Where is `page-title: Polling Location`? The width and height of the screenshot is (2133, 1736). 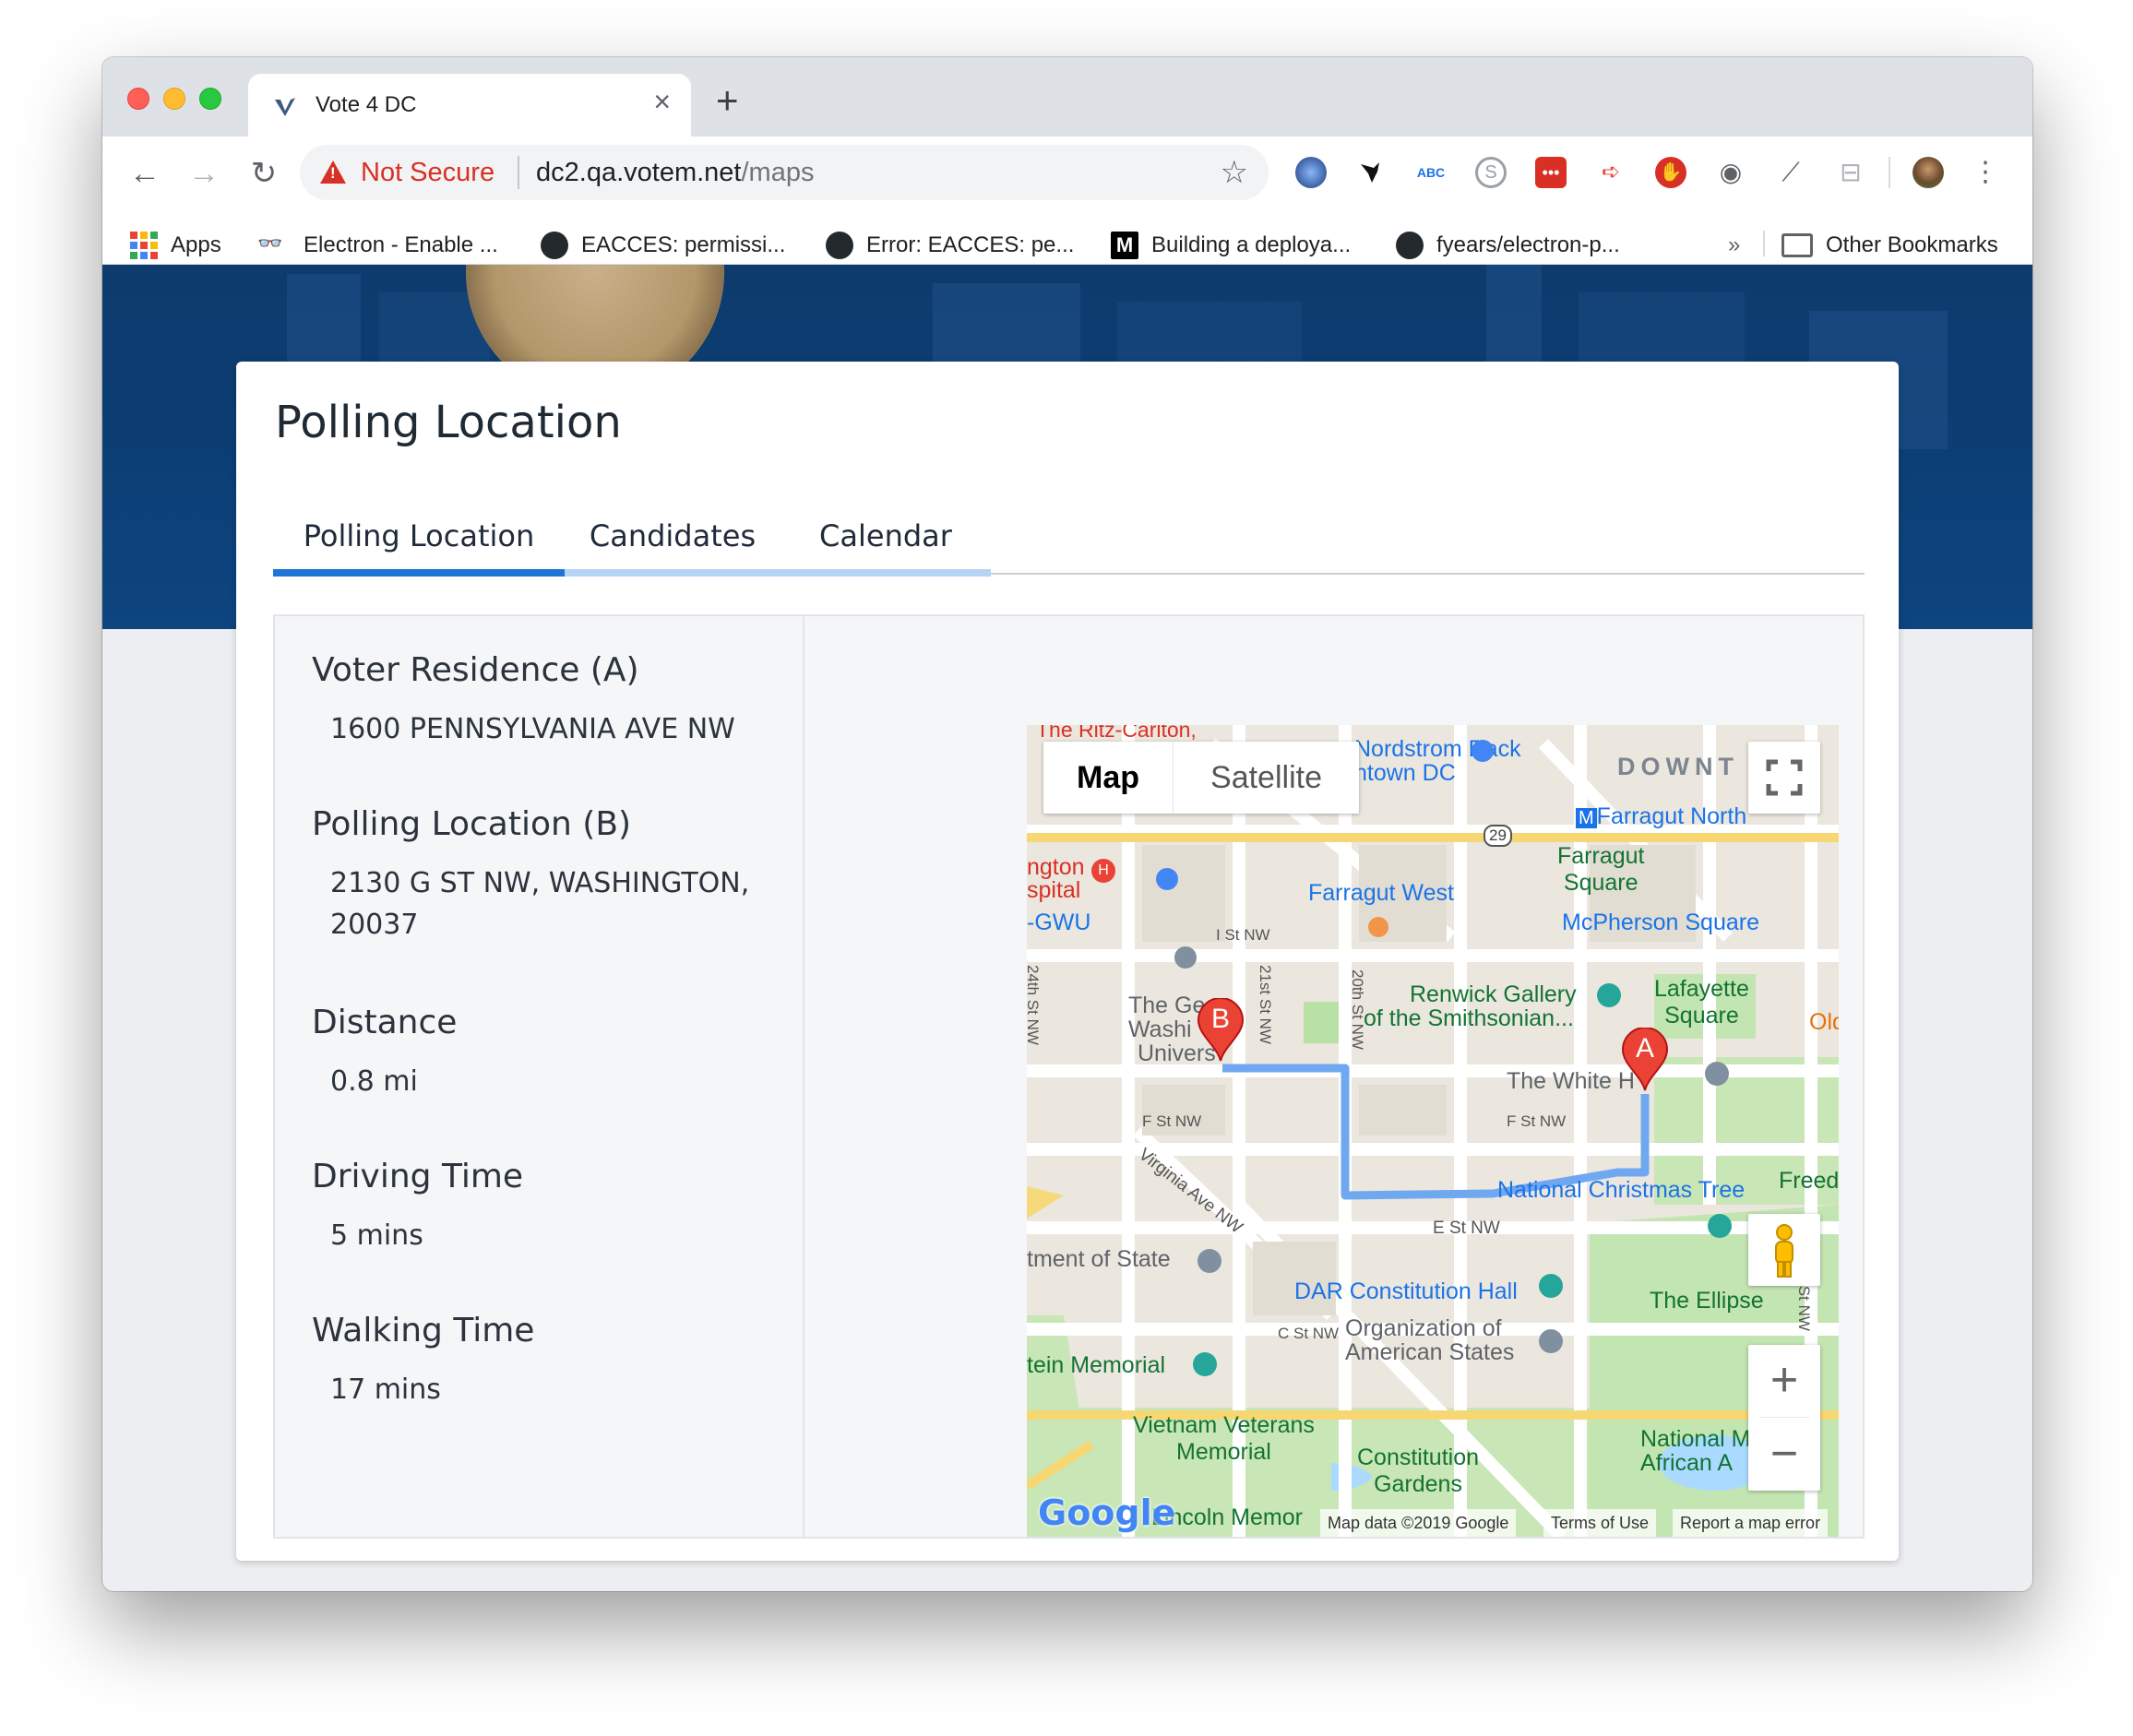
page-title: Polling Location is located at coordinates (448, 422).